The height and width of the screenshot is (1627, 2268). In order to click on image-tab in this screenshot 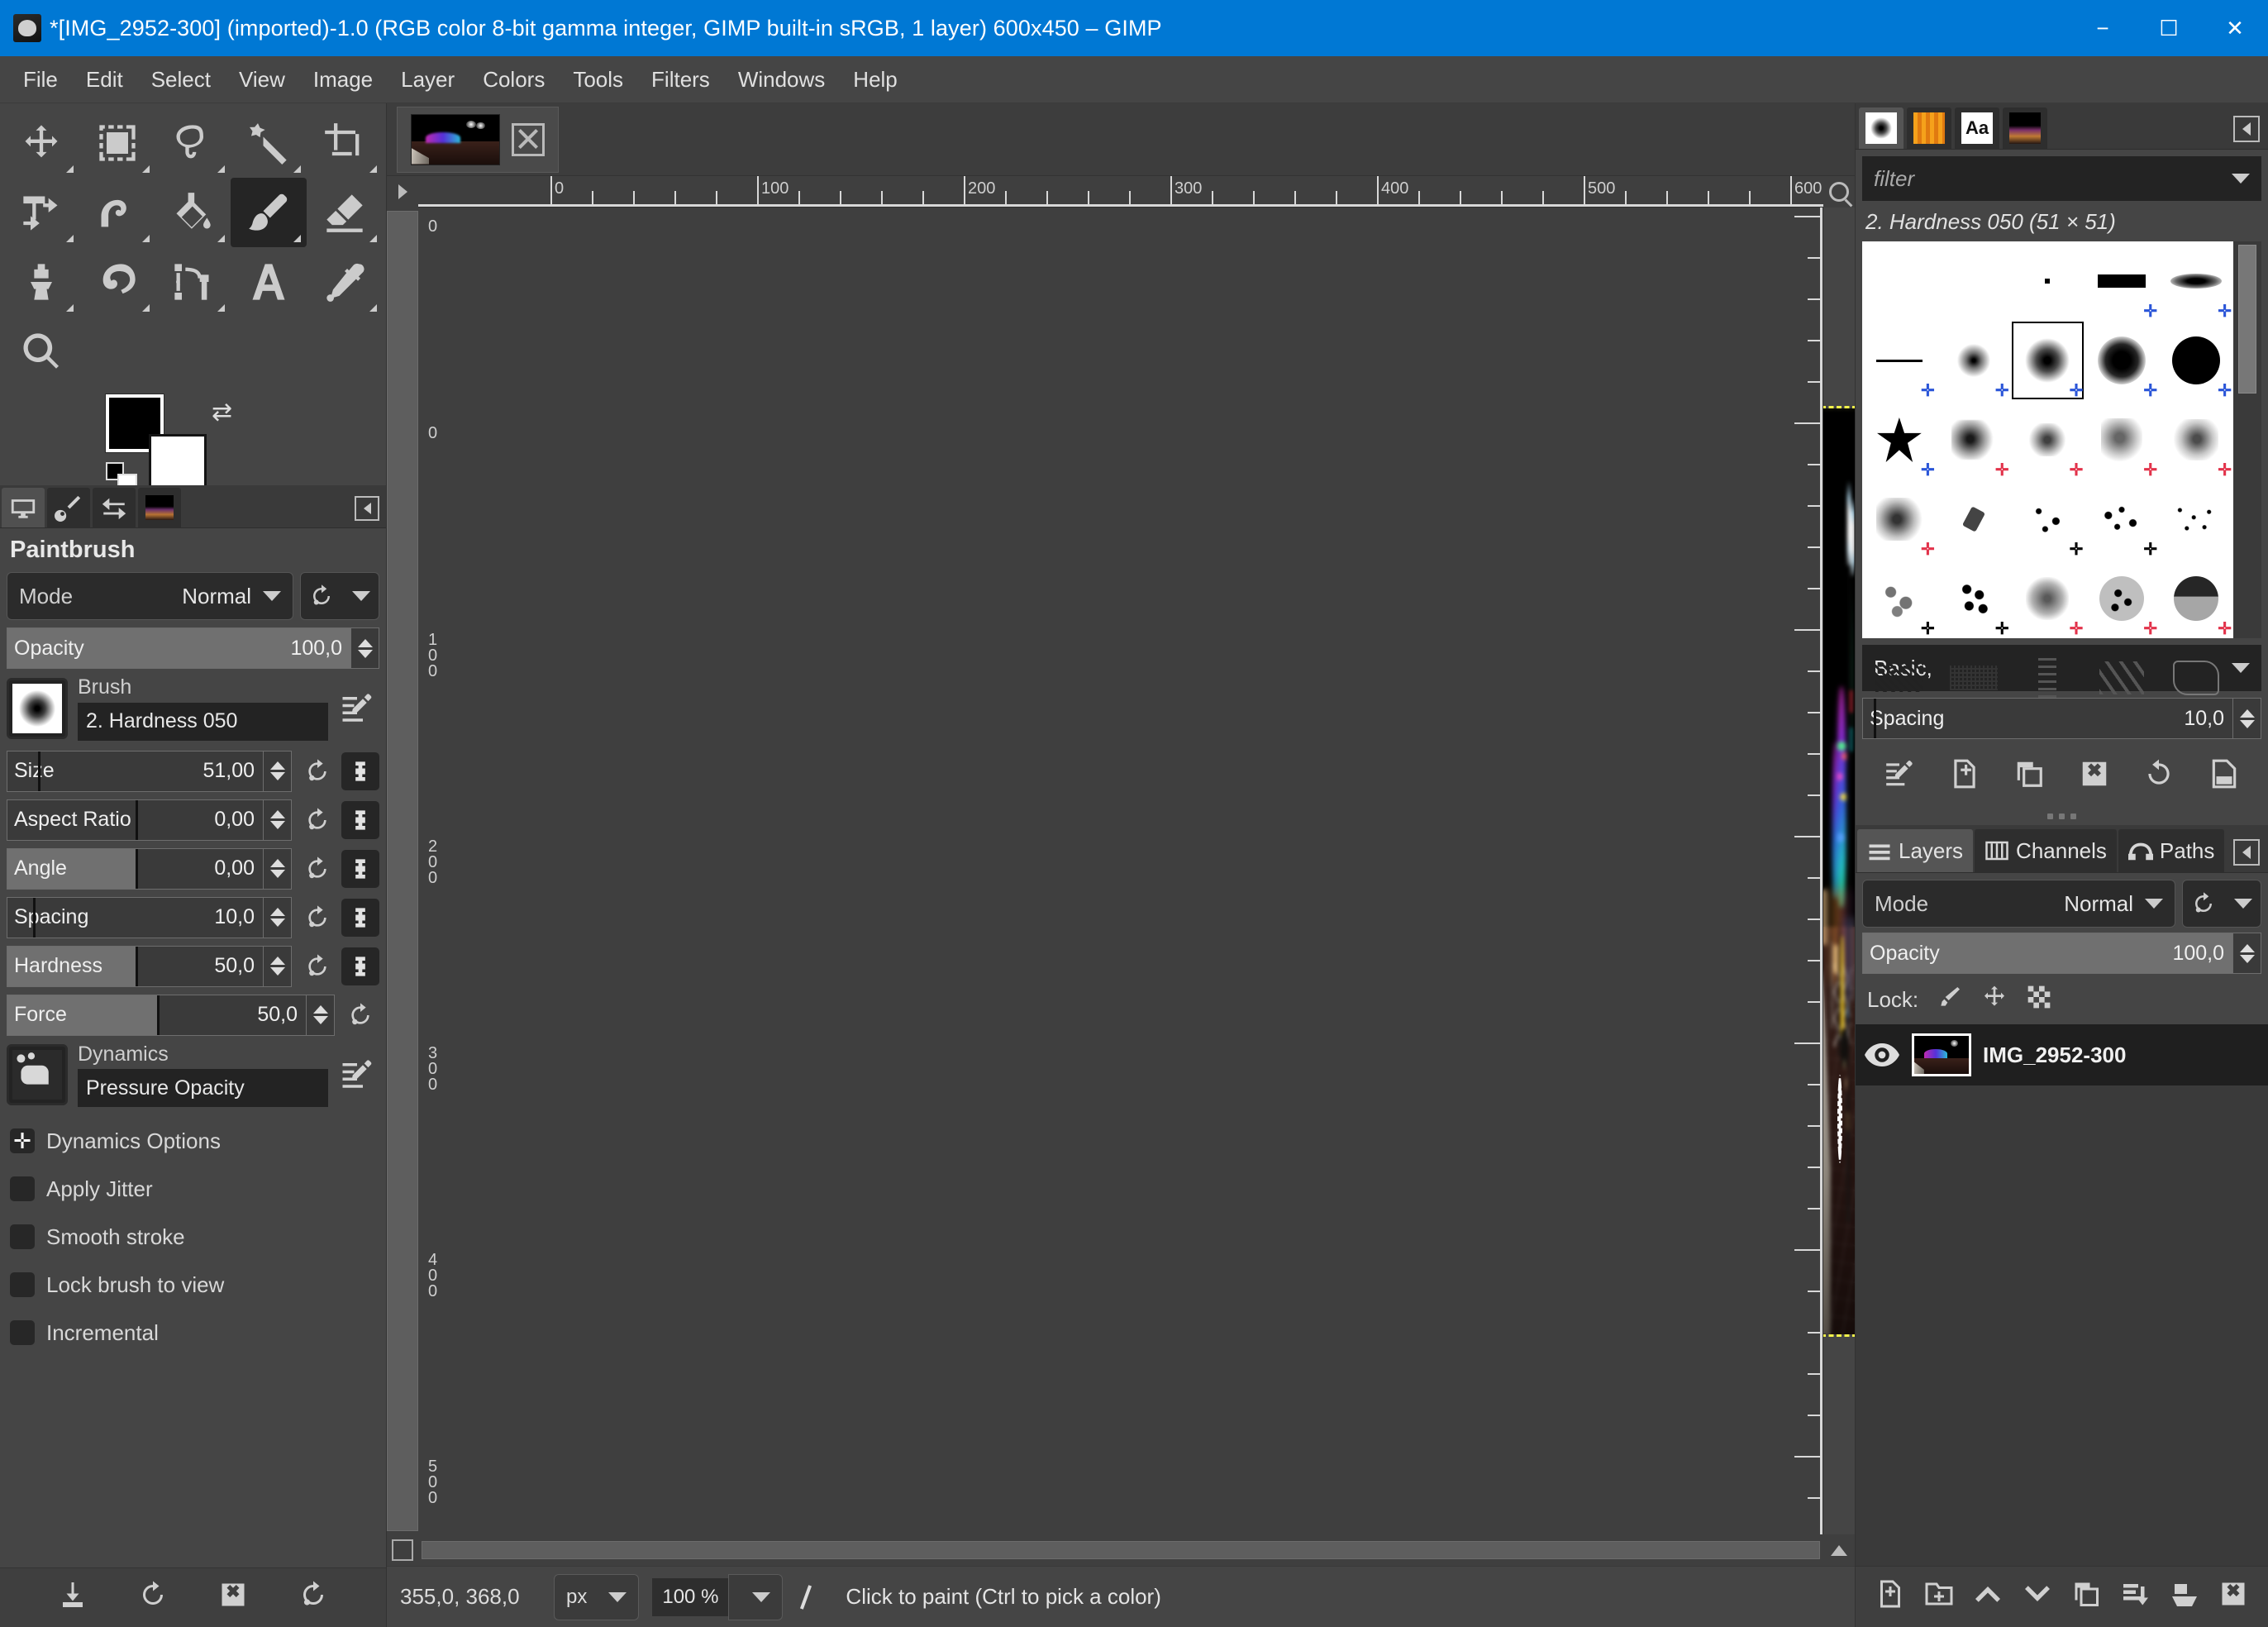, I will do `click(478, 139)`.